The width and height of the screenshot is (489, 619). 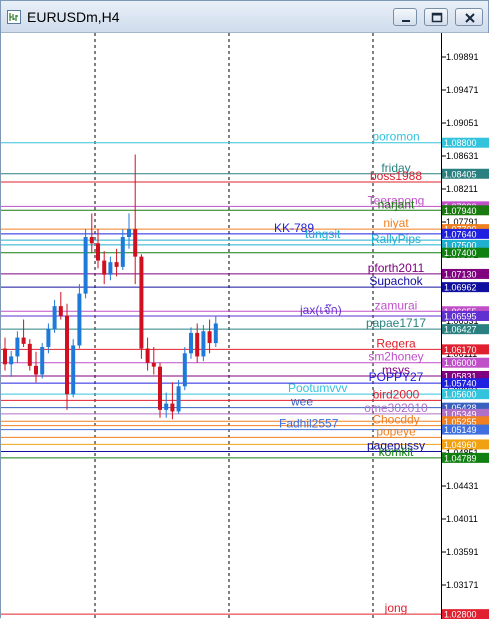 What do you see at coordinates (396, 452) in the screenshot?
I see `level-name: komkit` at bounding box center [396, 452].